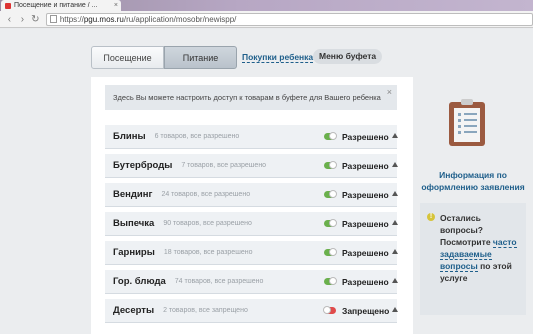  What do you see at coordinates (143, 165) in the screenshot?
I see `category-name: Бутерброды` at bounding box center [143, 165].